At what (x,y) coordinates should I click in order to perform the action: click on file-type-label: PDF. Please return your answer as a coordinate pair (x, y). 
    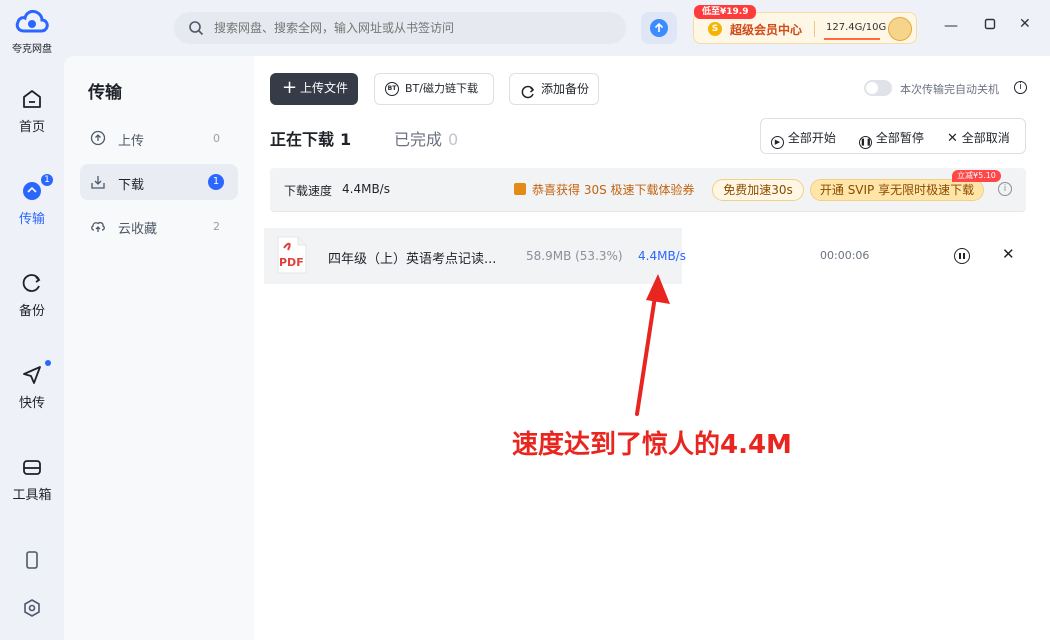
    Looking at the image, I should click on (291, 262).